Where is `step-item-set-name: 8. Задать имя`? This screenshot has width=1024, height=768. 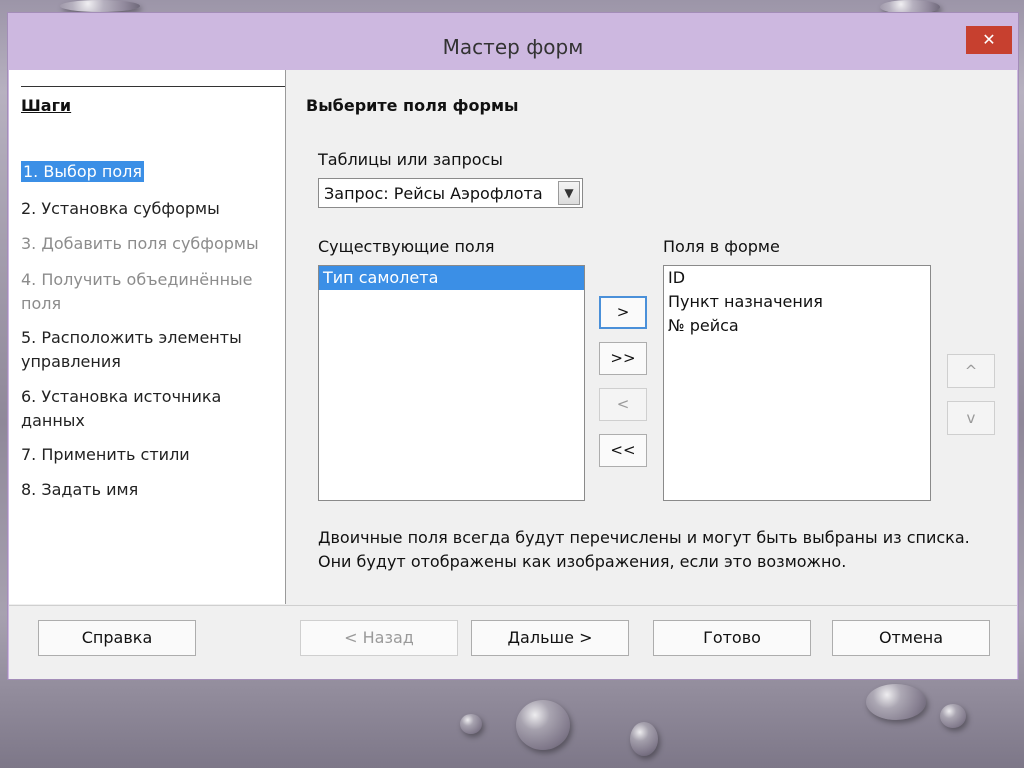
step-item-set-name: 8. Задать имя is located at coordinates (148, 490).